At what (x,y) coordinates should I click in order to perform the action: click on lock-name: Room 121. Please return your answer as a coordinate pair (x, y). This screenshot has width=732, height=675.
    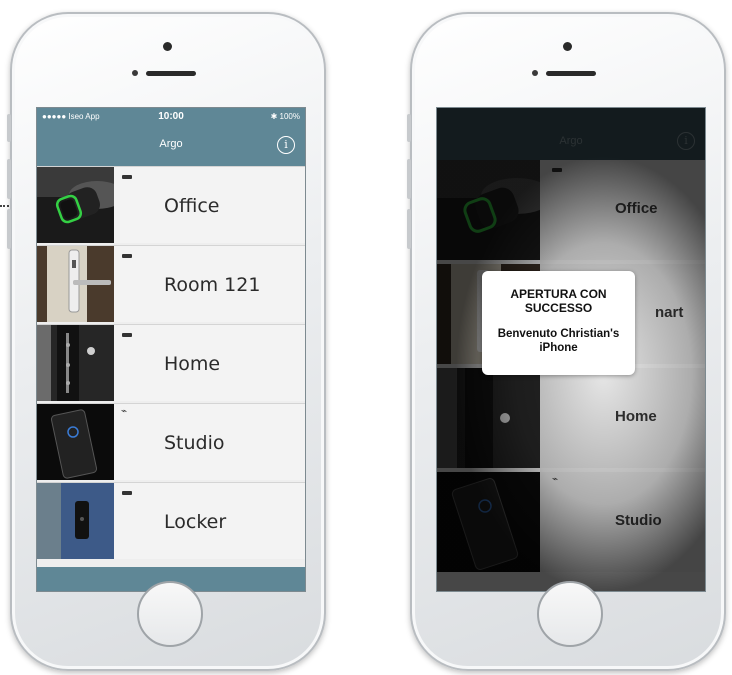
    Looking at the image, I should click on (212, 285).